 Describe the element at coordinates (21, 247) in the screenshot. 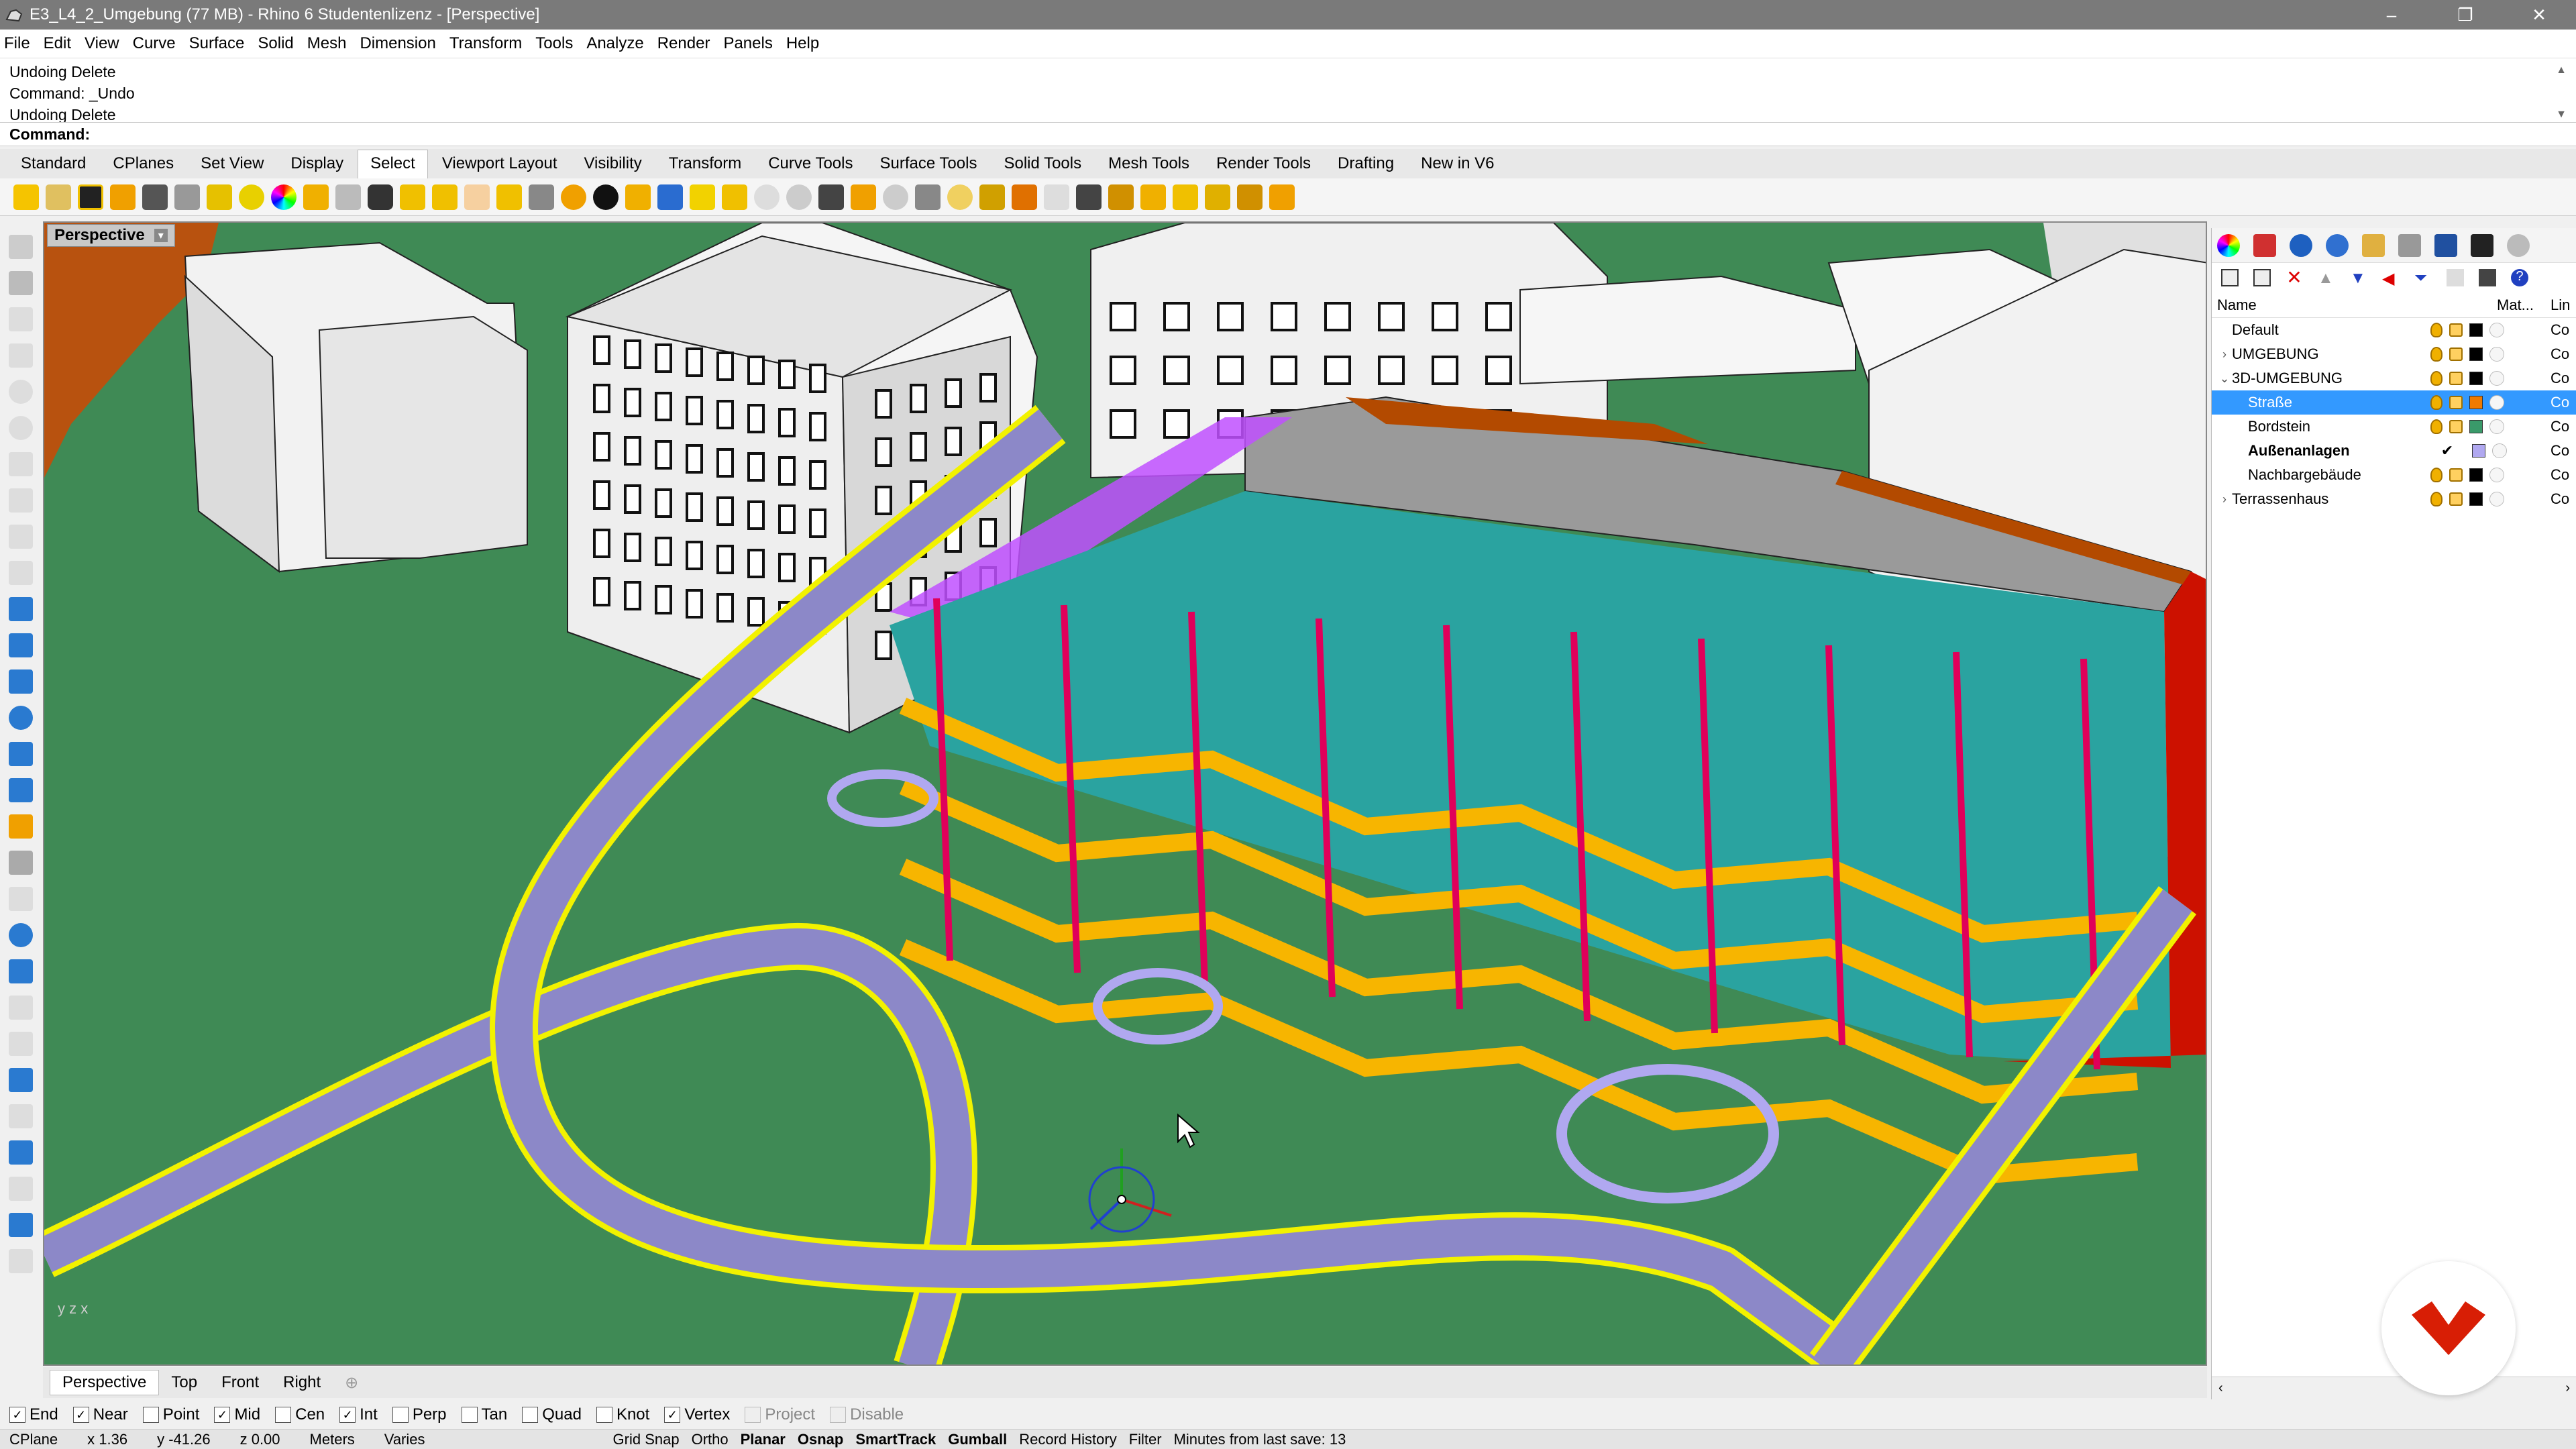

I see `select-arrow-icon` at that location.